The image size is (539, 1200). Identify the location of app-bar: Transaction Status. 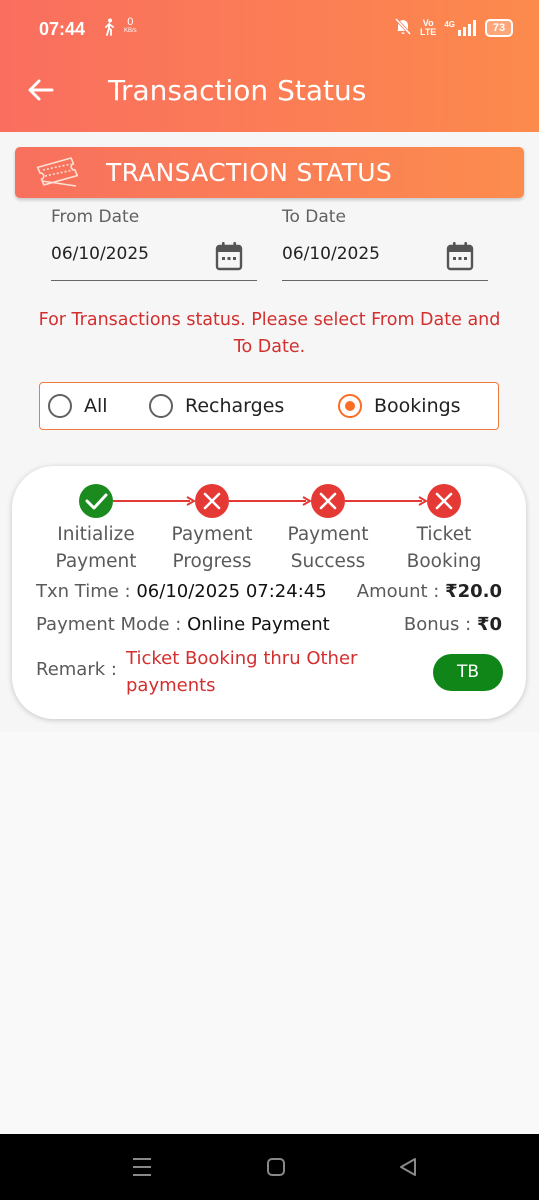
(269, 90).